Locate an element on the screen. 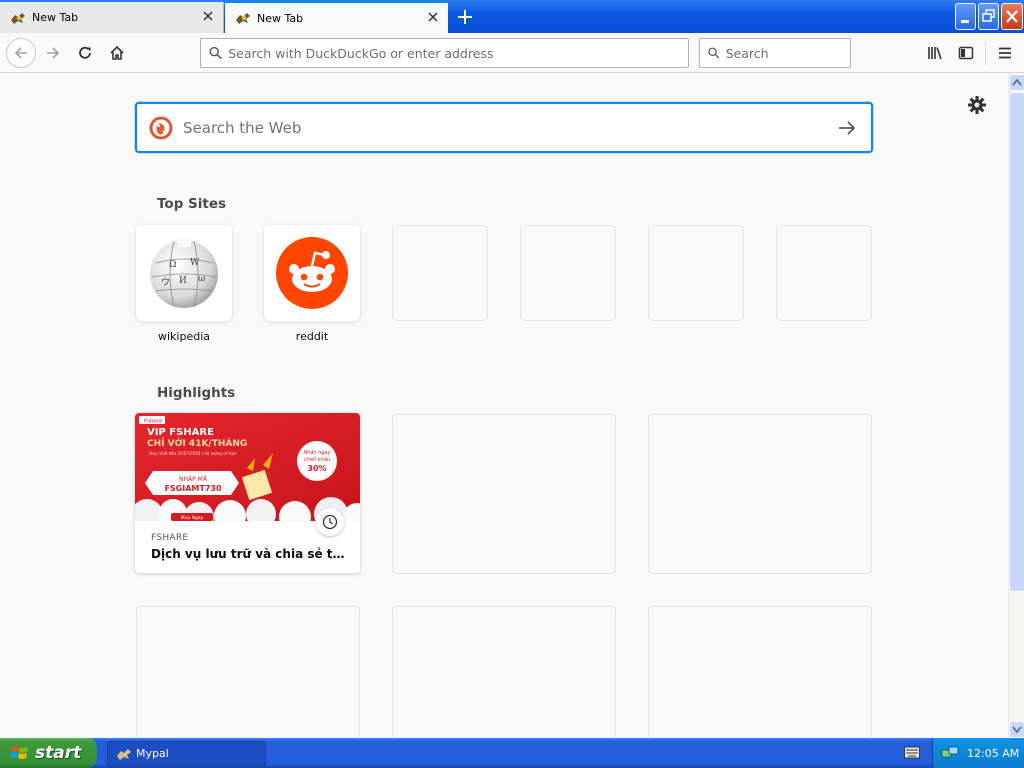 This screenshot has height=768, width=1024. plus-icon is located at coordinates (465, 17).